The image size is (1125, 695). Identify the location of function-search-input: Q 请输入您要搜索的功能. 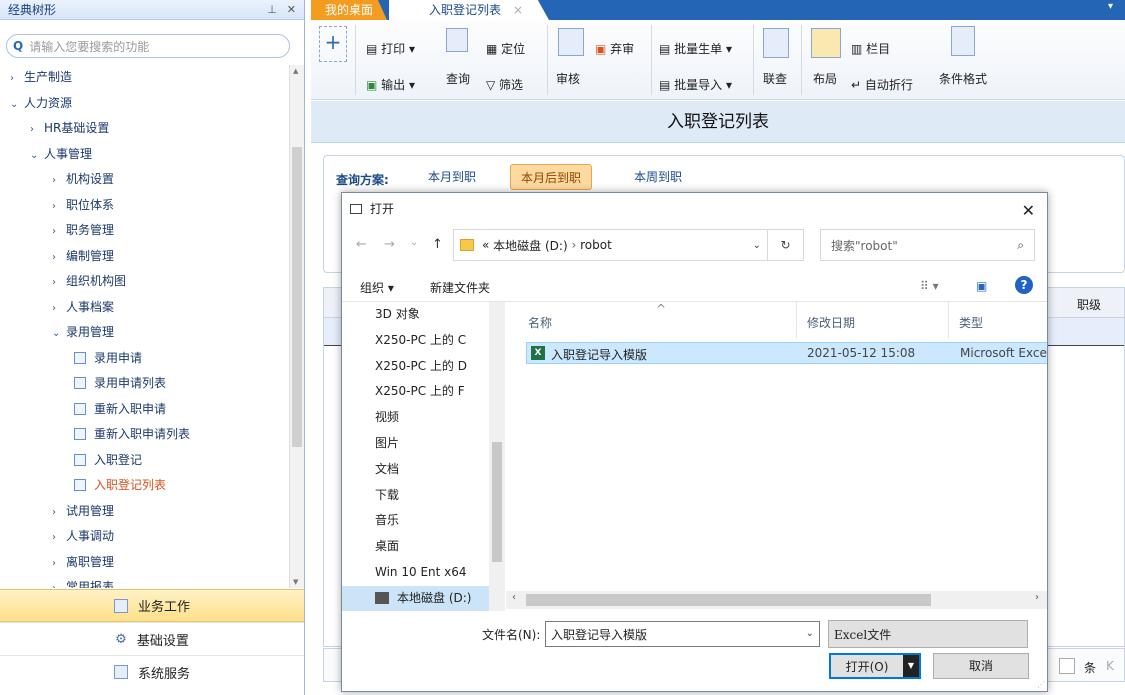
(148, 46).